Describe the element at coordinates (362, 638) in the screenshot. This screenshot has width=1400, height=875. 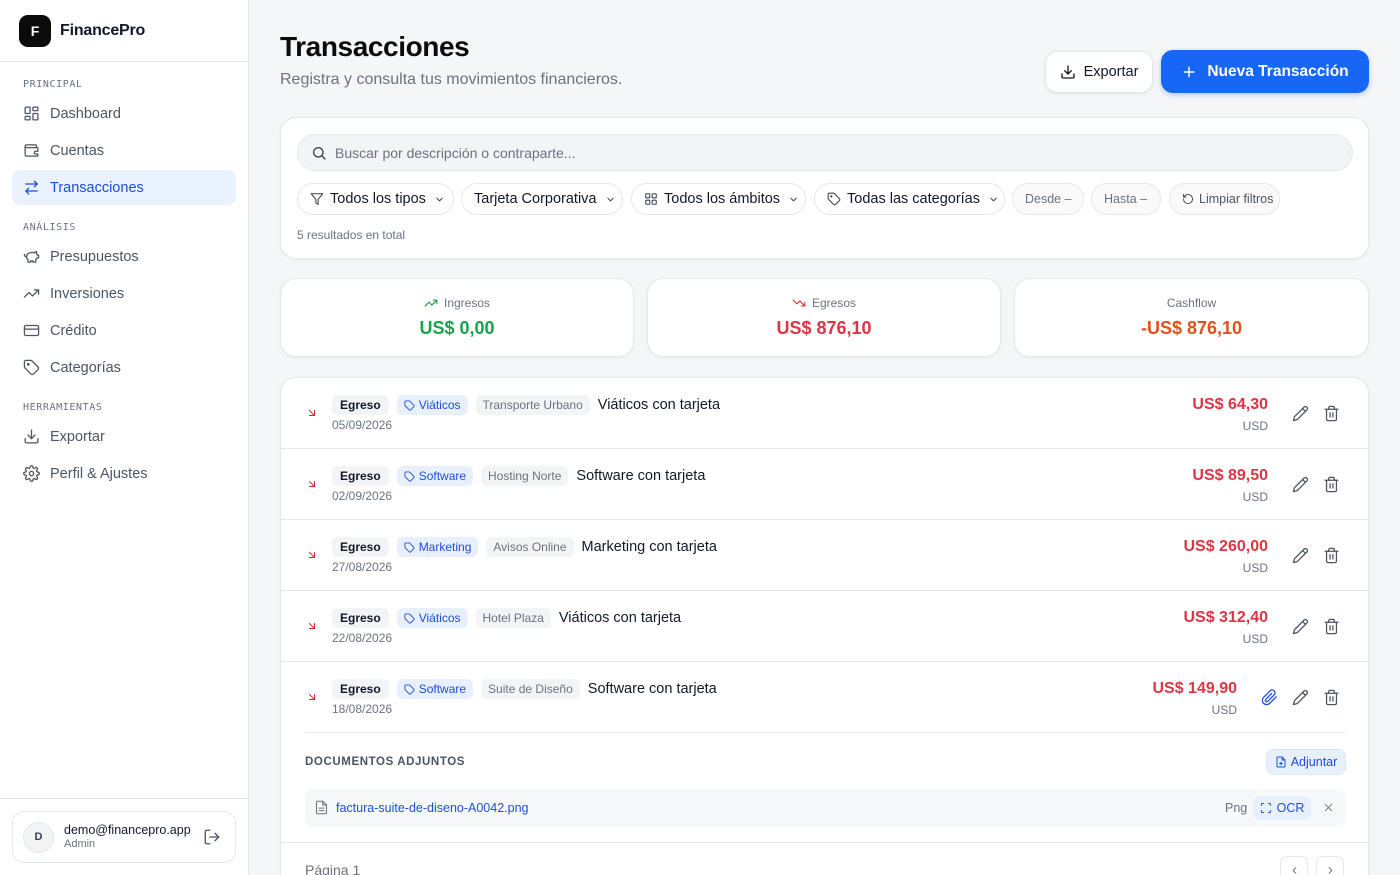
I see `transaction-date: 22/08/2026` at that location.